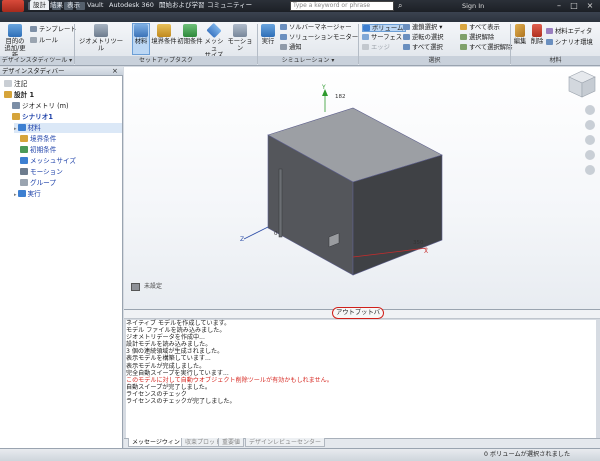 Image resolution: width=600 pixels, height=461 pixels. Describe the element at coordinates (316, 28) in the screenshot. I see `solver-manager-button: ソルバーマネージャー` at that location.